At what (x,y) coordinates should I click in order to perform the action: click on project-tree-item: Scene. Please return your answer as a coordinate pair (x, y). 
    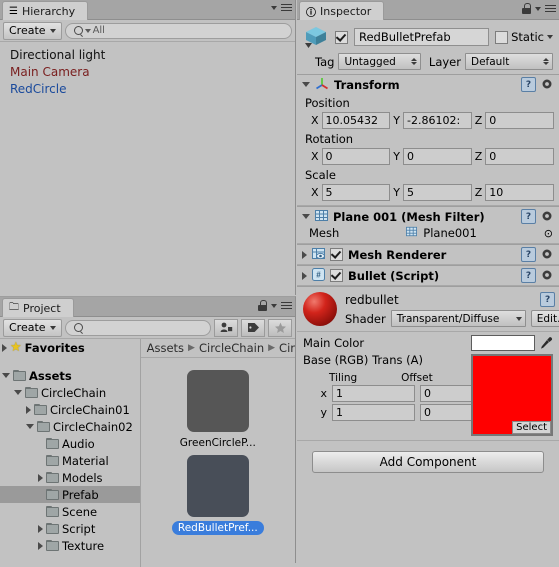
    Looking at the image, I should click on (70, 511).